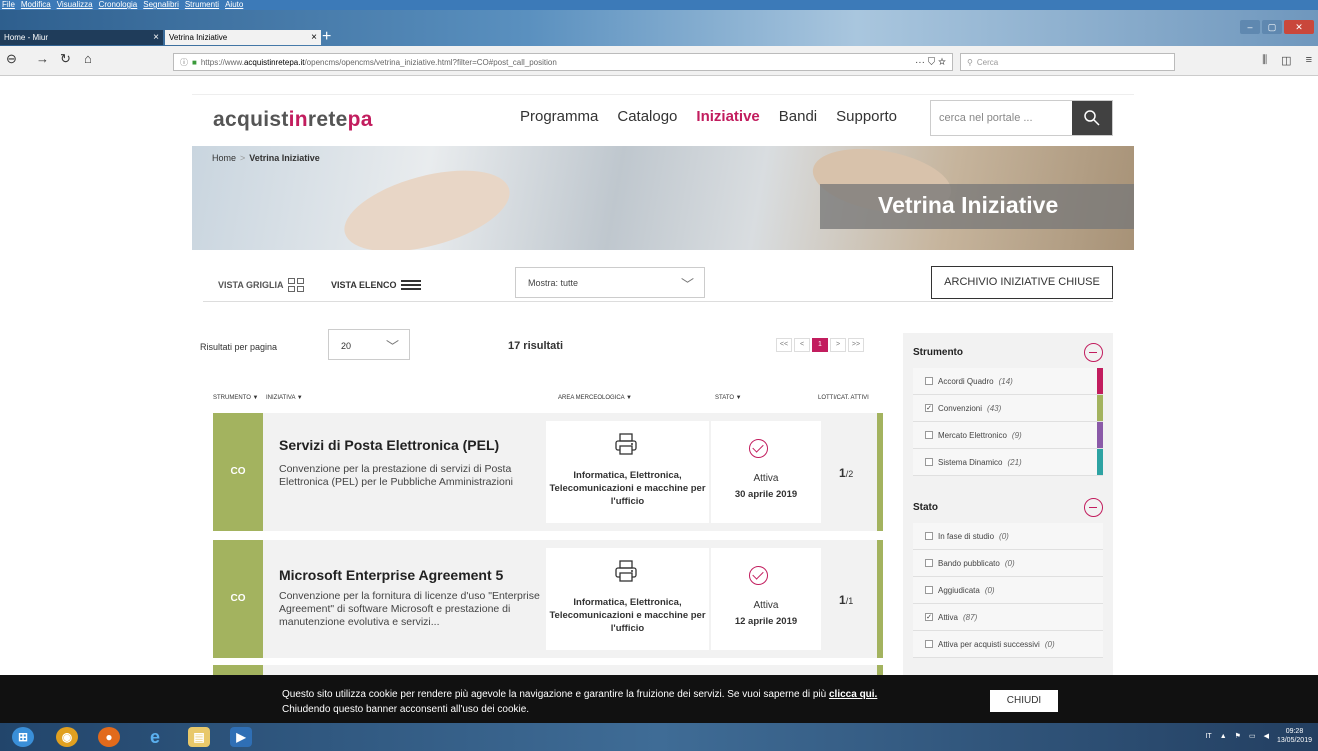  I want to click on iniziativa-title: Servizi di Posta Elettronica (PEL), so click(389, 445).